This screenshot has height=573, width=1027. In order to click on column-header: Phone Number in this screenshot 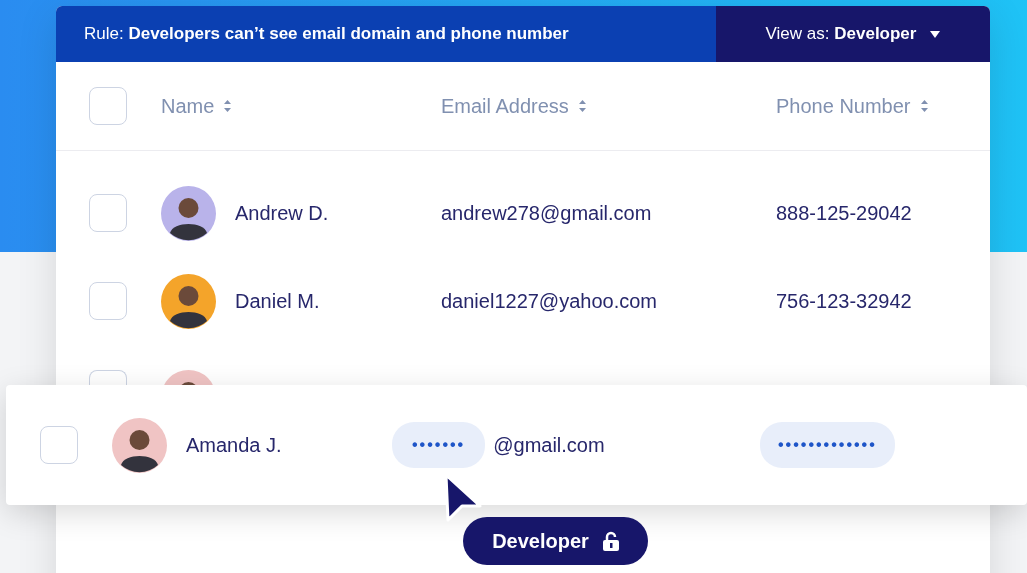, I will do `click(883, 106)`.